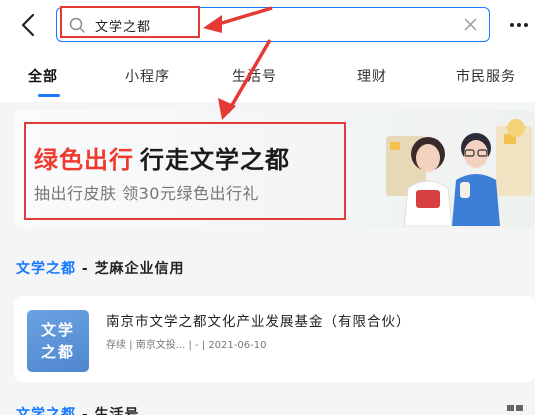 This screenshot has width=535, height=415. I want to click on grid-icon, so click(515, 408).